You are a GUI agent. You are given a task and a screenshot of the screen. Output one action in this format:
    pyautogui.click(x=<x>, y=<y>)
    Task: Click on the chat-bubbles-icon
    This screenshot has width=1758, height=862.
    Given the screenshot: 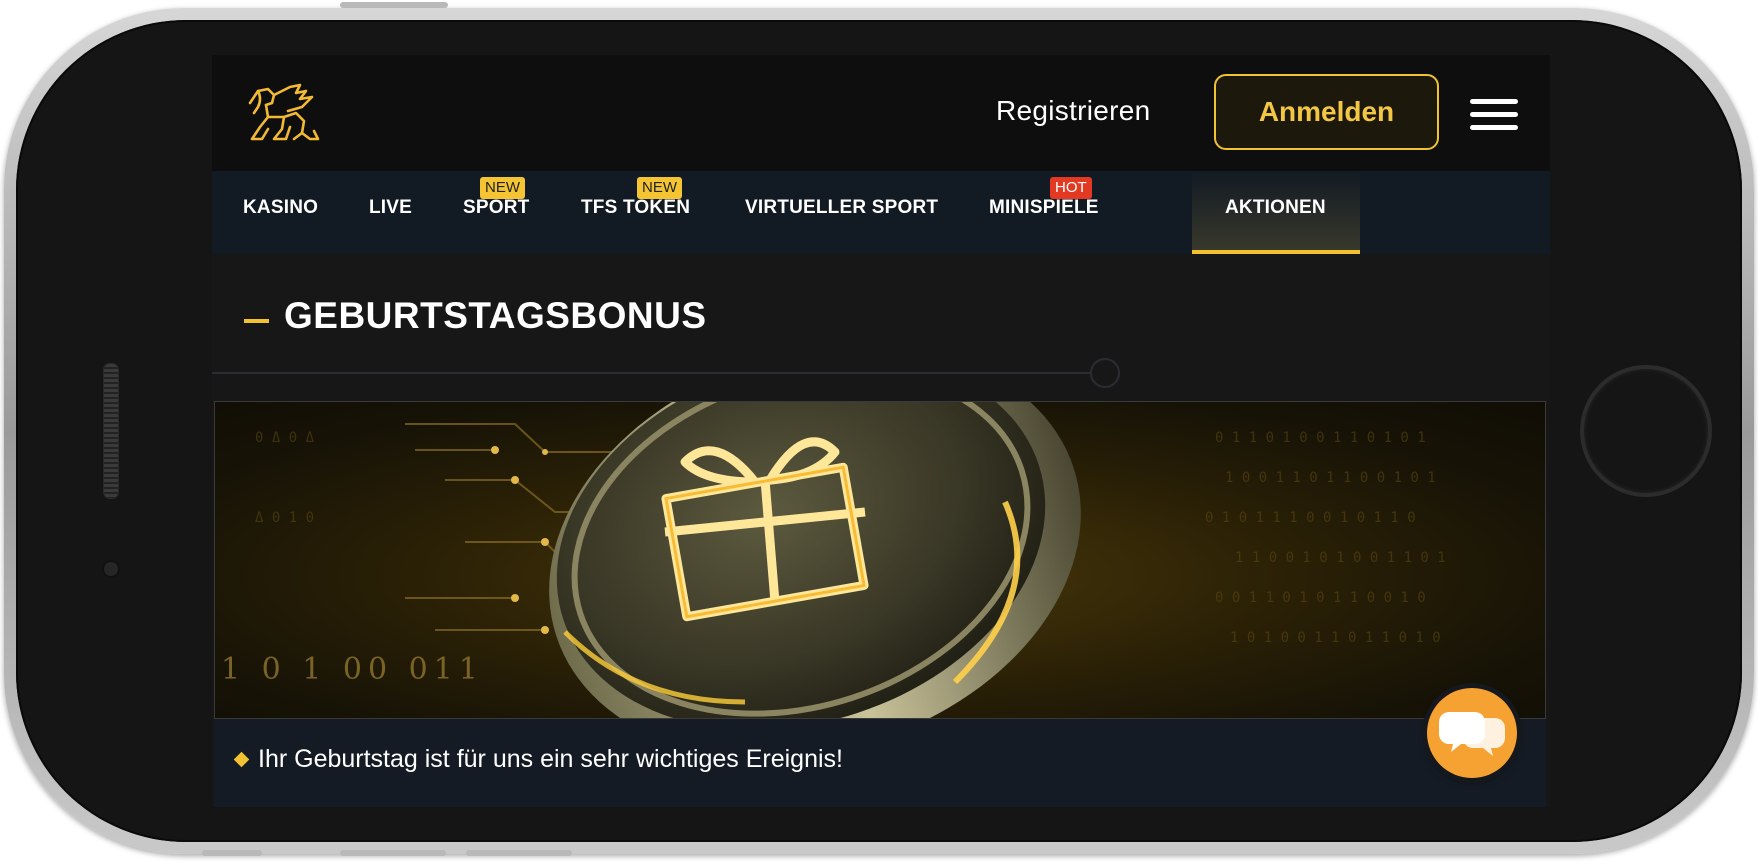 What is the action you would take?
    pyautogui.click(x=1472, y=734)
    